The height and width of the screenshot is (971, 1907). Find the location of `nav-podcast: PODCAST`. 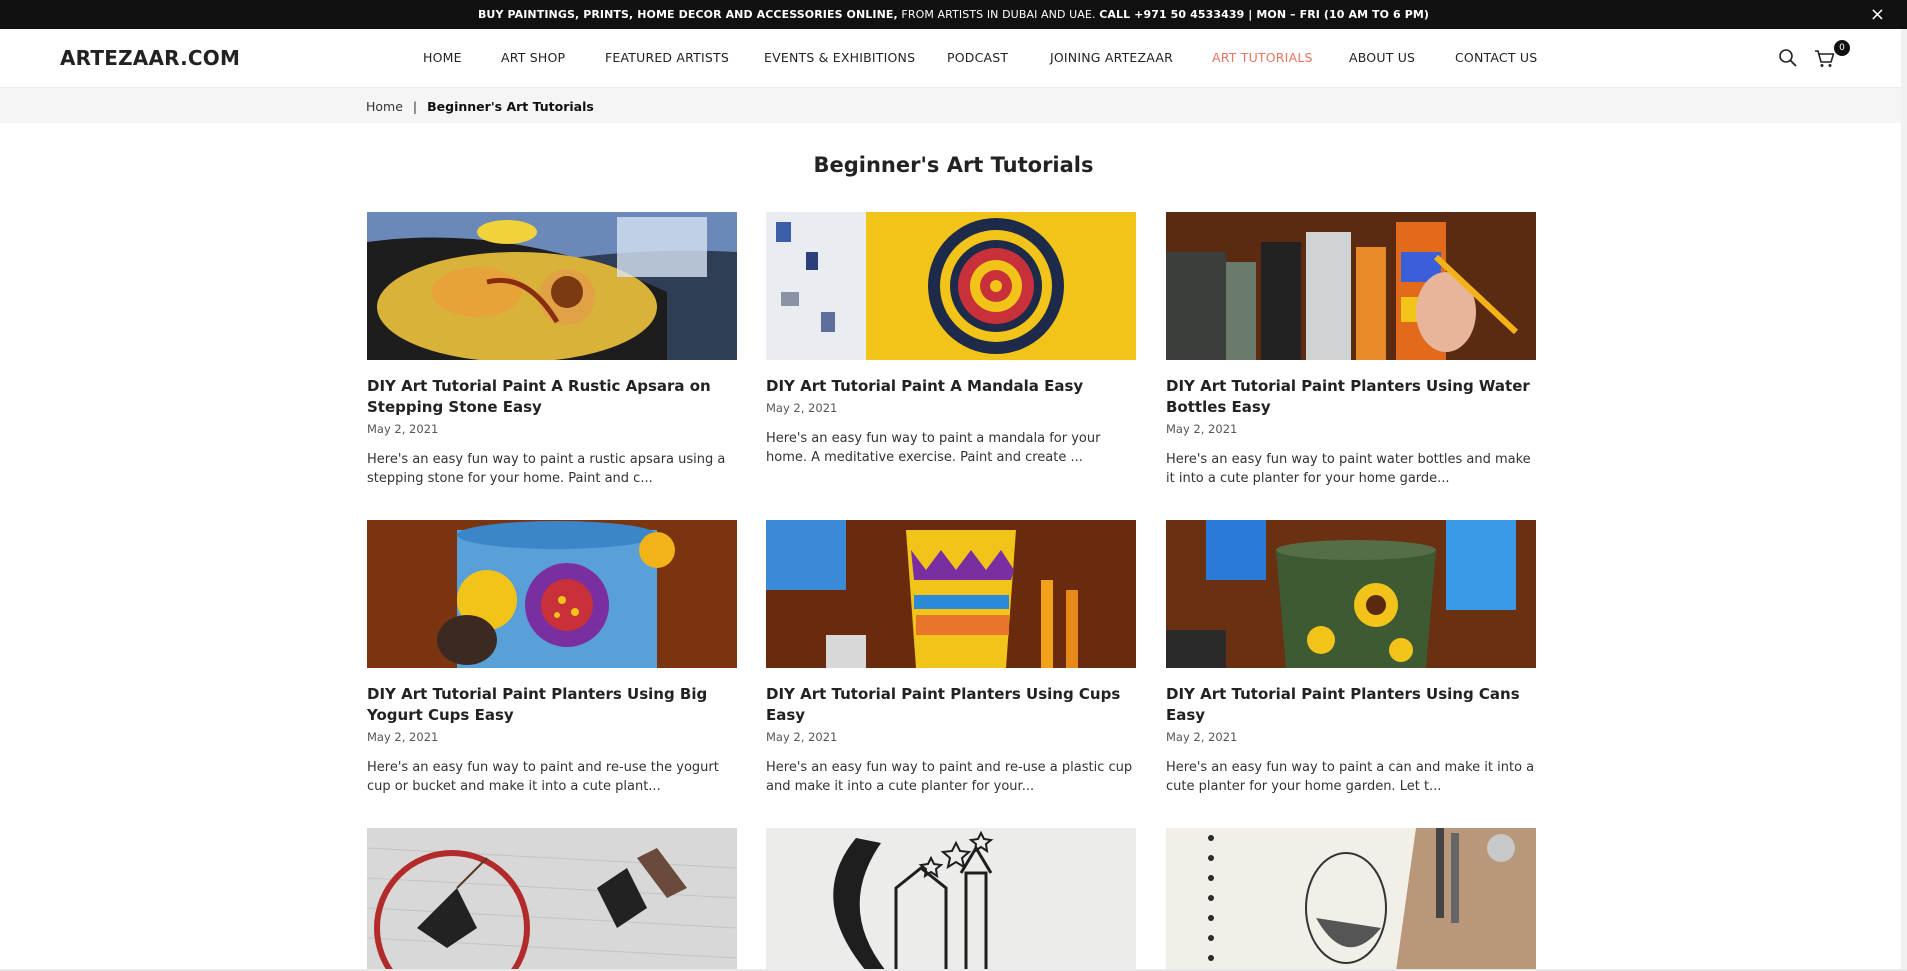

nav-podcast: PODCAST is located at coordinates (977, 57).